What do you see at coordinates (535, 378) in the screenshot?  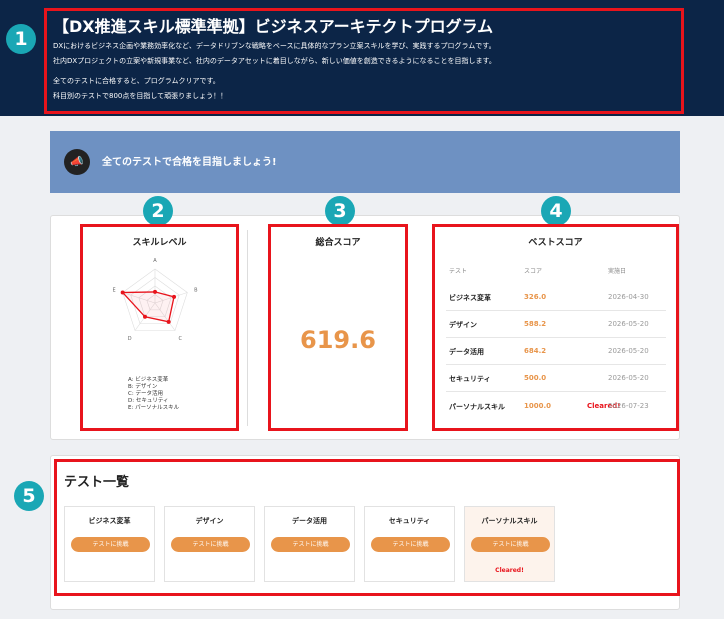 I see `row-score: 500.0` at bounding box center [535, 378].